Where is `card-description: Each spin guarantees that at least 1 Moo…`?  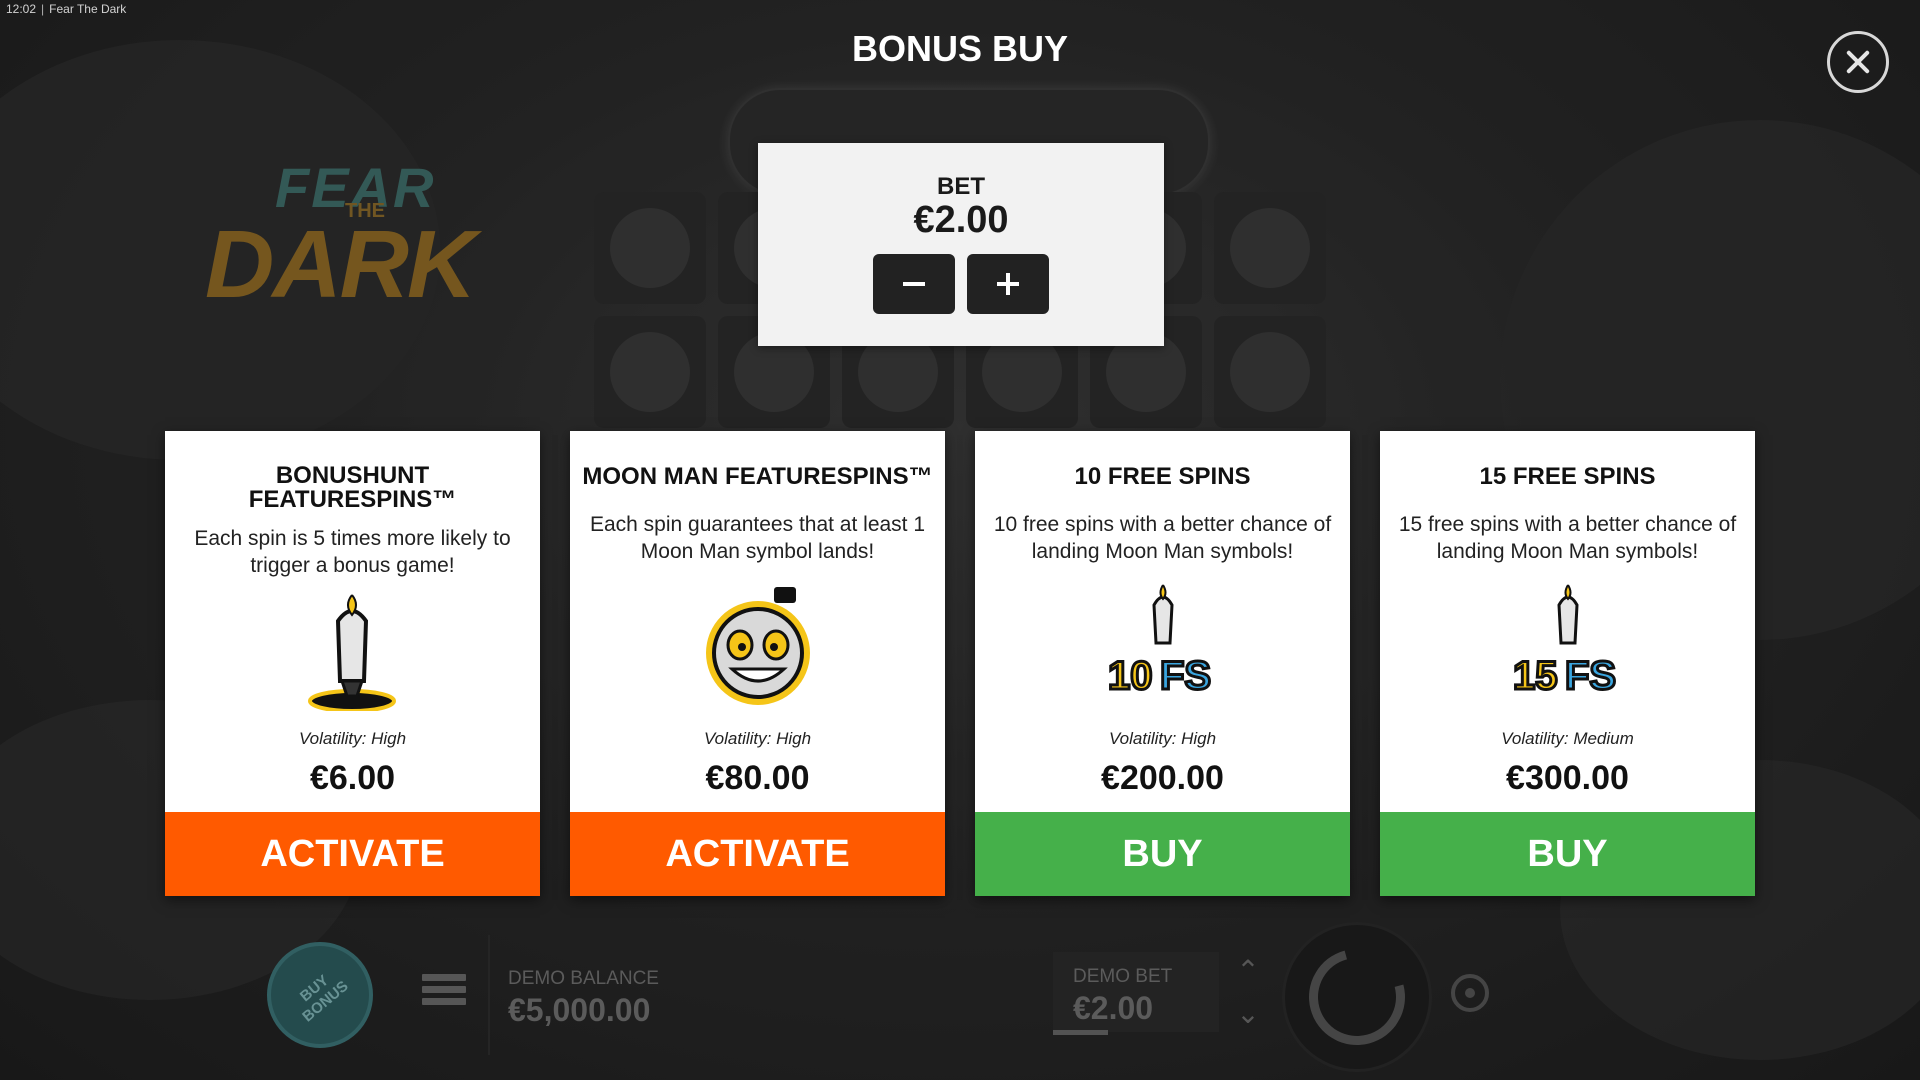
card-description: Each spin guarantees that at least 1 Moo… is located at coordinates (757, 538).